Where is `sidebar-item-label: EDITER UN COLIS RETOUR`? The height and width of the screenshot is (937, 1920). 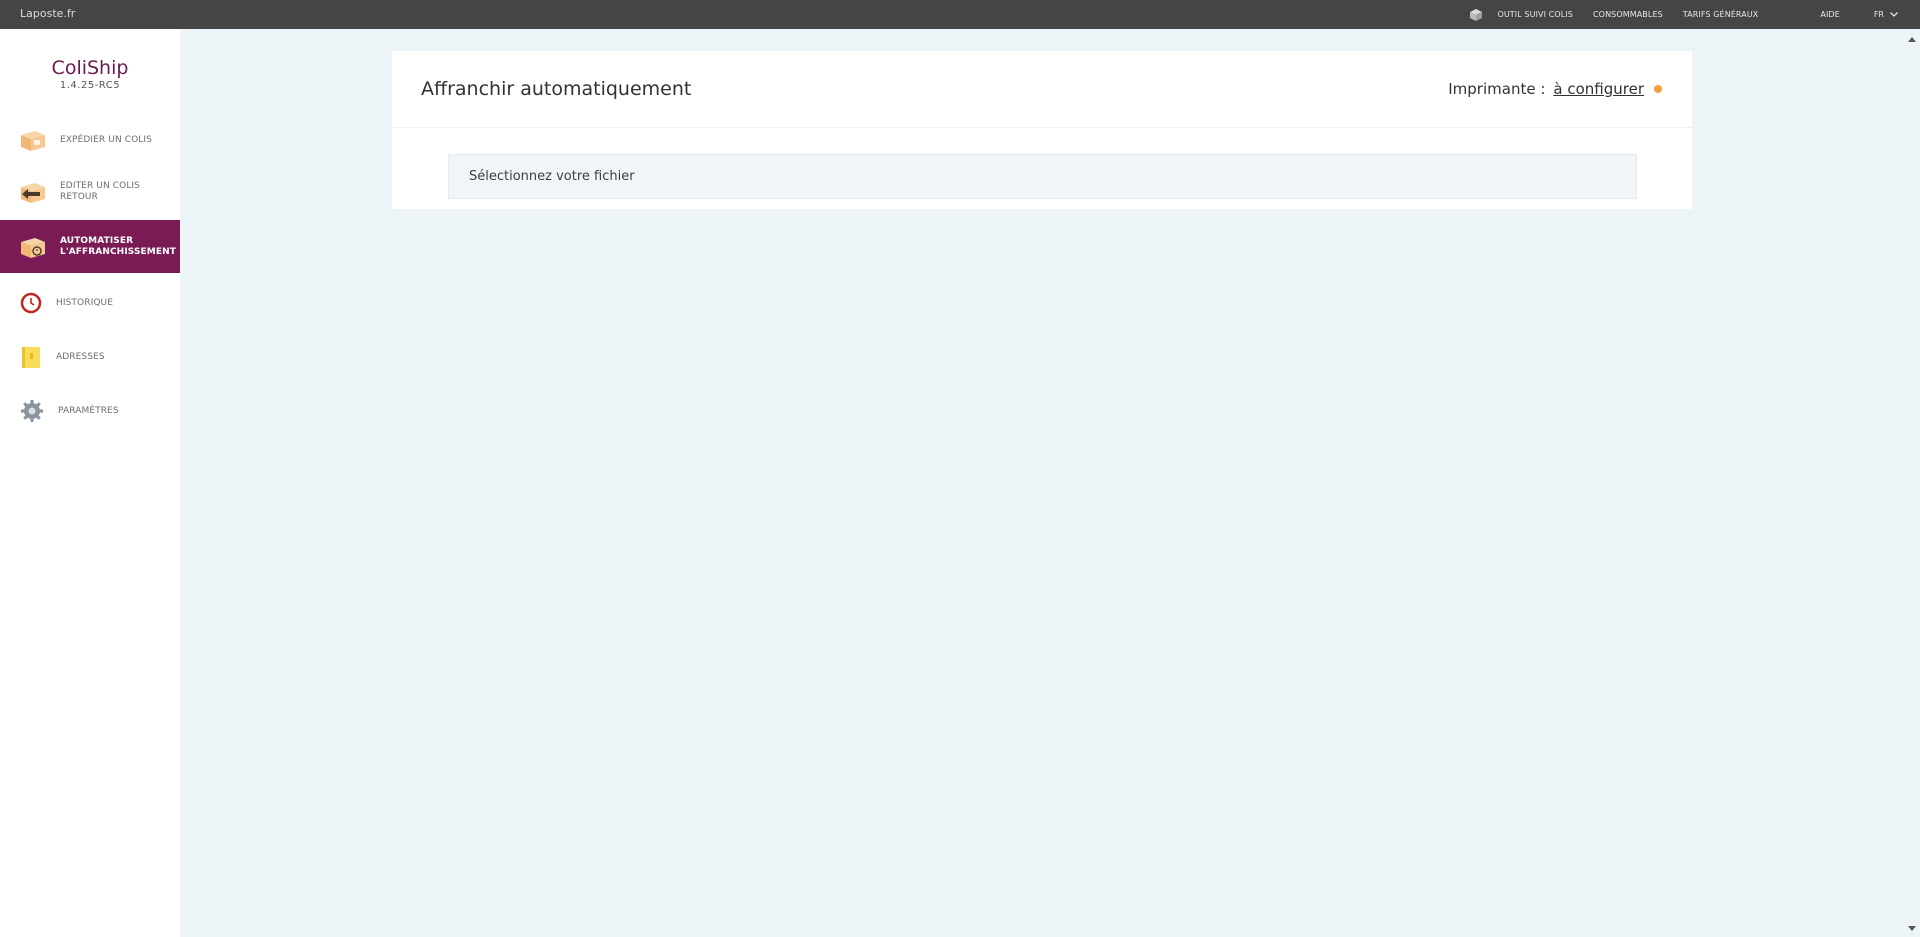
sidebar-item-label: EDITER UN COLIS RETOUR is located at coordinates (100, 191).